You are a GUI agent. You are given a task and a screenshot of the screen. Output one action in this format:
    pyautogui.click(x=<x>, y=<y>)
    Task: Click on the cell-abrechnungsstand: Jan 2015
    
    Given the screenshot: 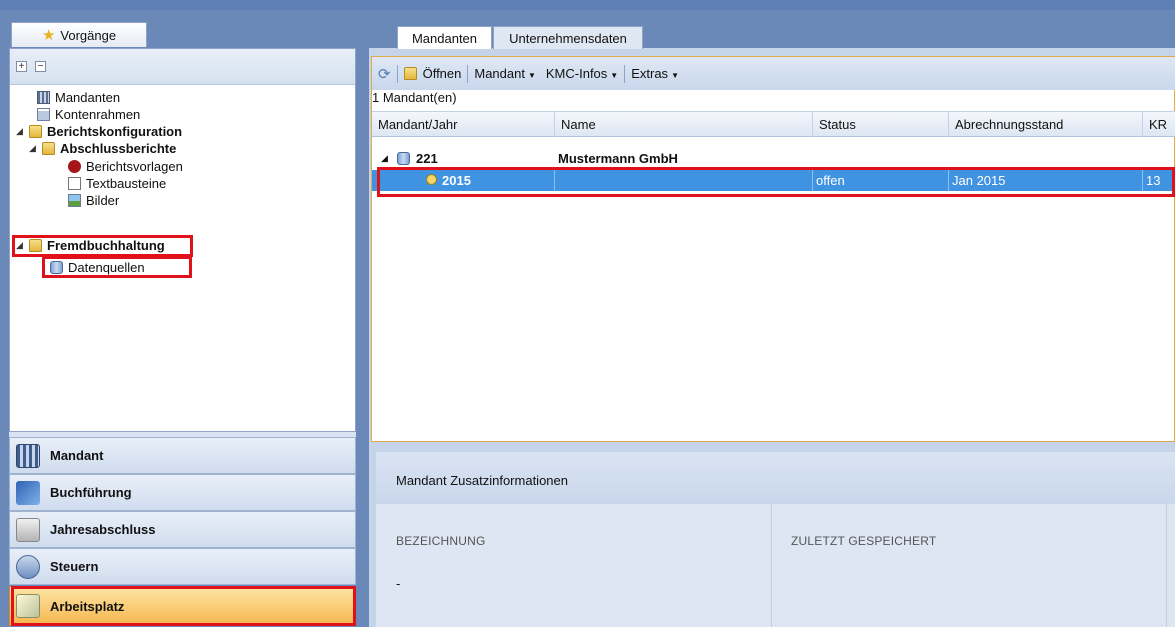 What is the action you would take?
    pyautogui.click(x=1045, y=180)
    